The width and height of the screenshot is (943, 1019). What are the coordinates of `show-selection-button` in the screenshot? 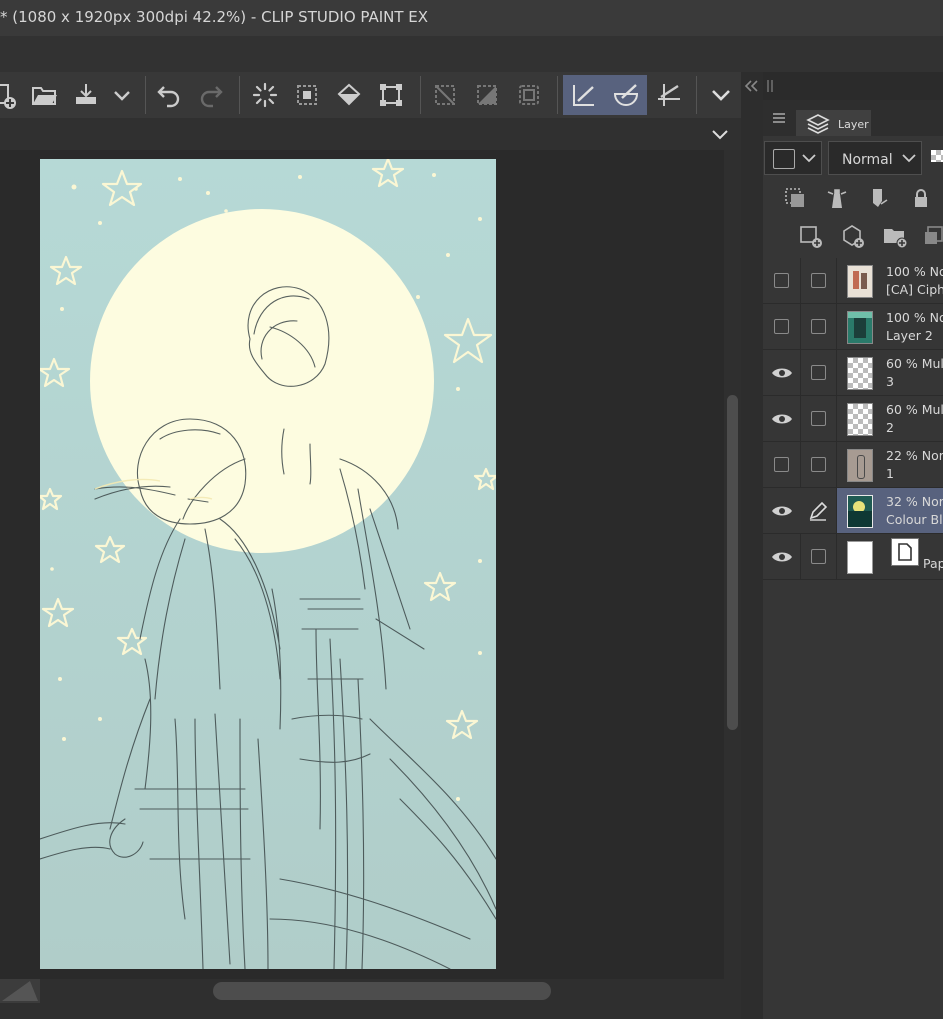 It's located at (529, 95).